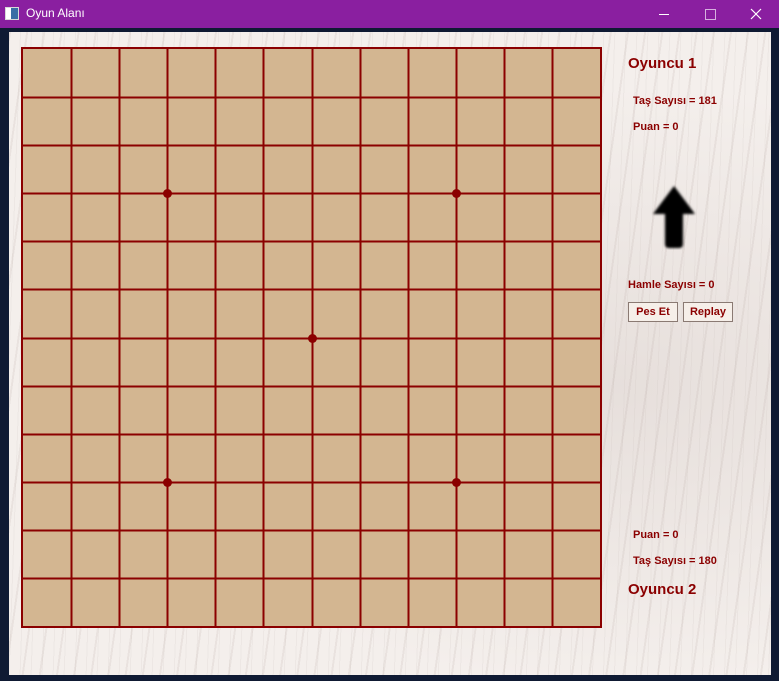 The height and width of the screenshot is (681, 779). Describe the element at coordinates (656, 535) in the screenshot. I see `player2-score: Puan = 0` at that location.